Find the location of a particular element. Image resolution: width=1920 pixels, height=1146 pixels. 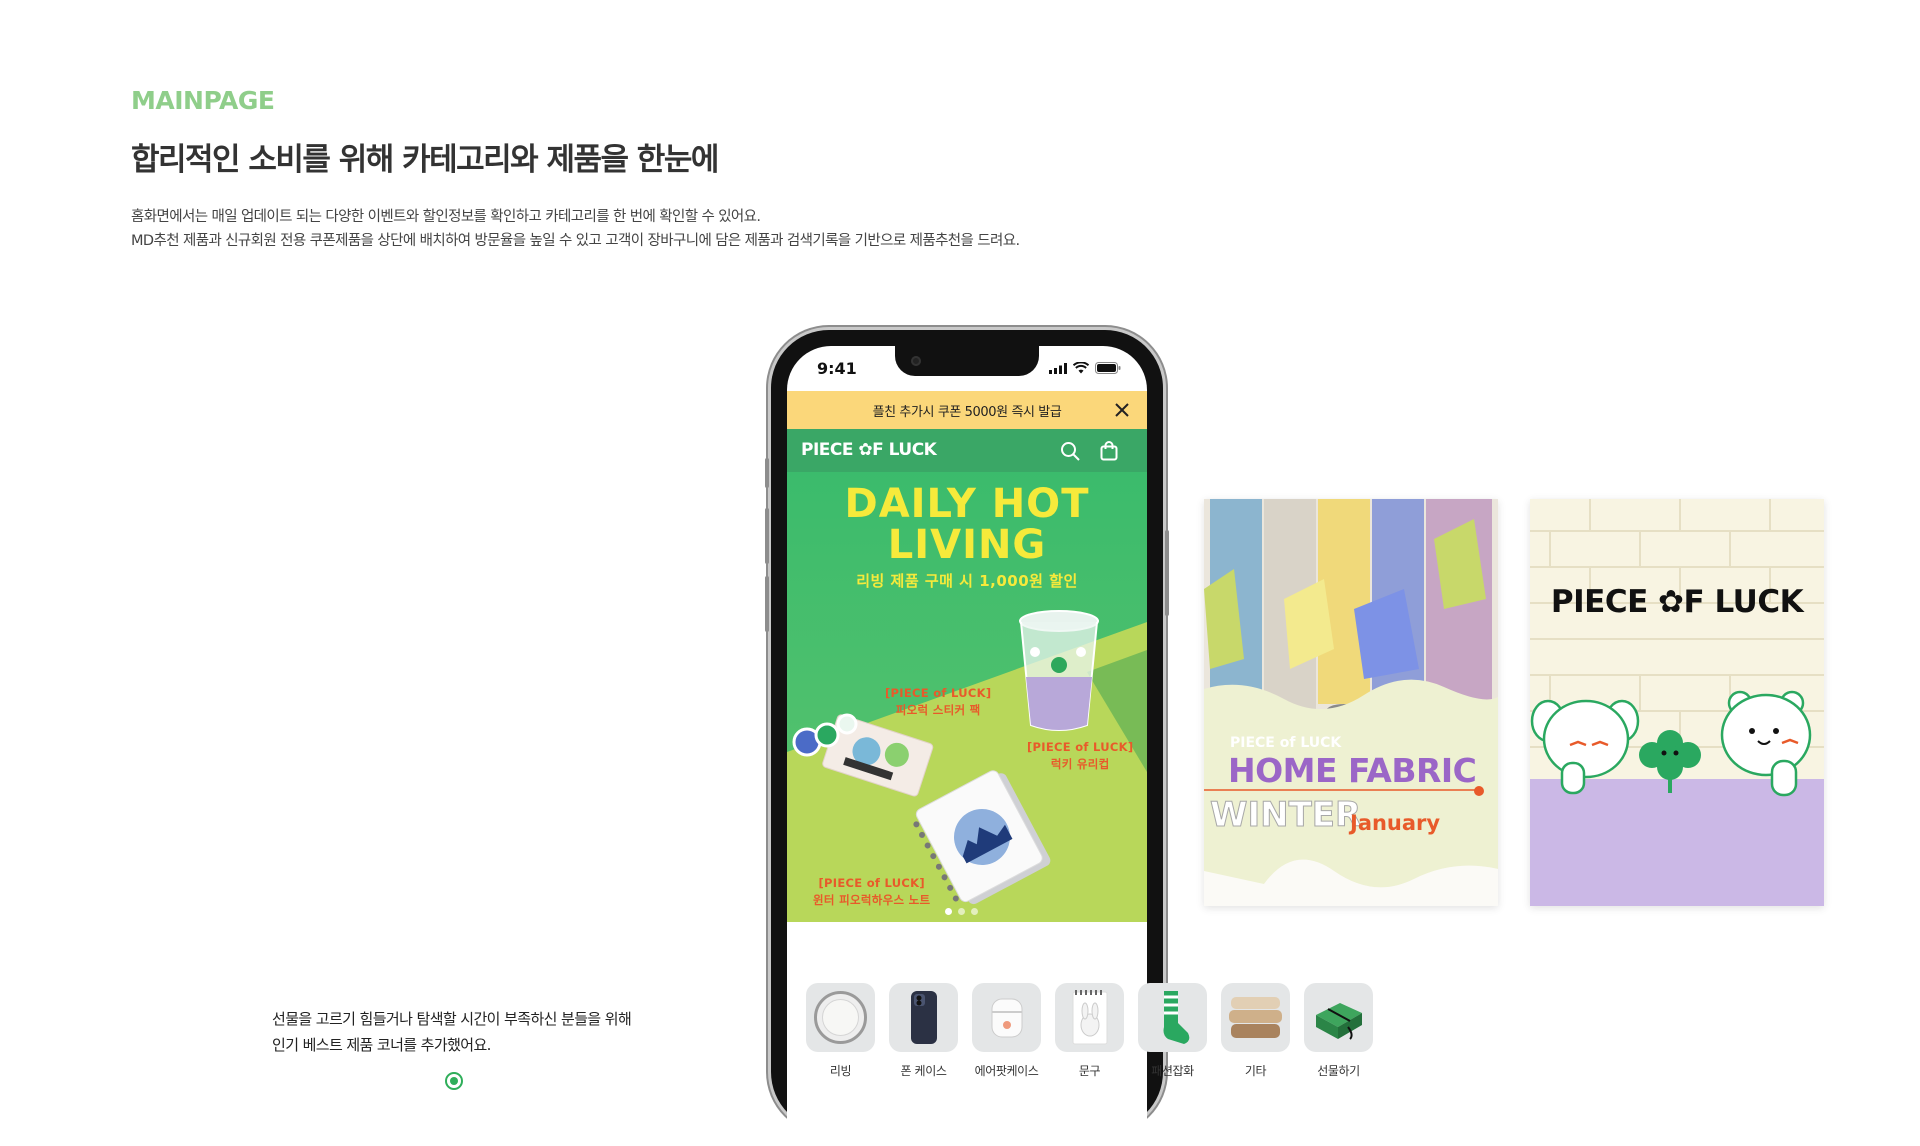

product-name: 피오럭 스티커 팩 is located at coordinates (938, 710).